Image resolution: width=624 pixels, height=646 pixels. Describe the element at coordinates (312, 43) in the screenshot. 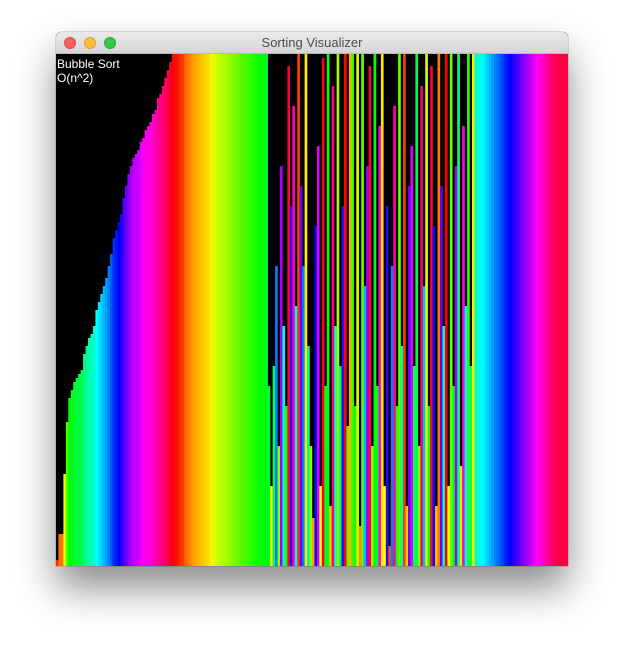

I see `title-bar: Sorting Visualizer` at that location.